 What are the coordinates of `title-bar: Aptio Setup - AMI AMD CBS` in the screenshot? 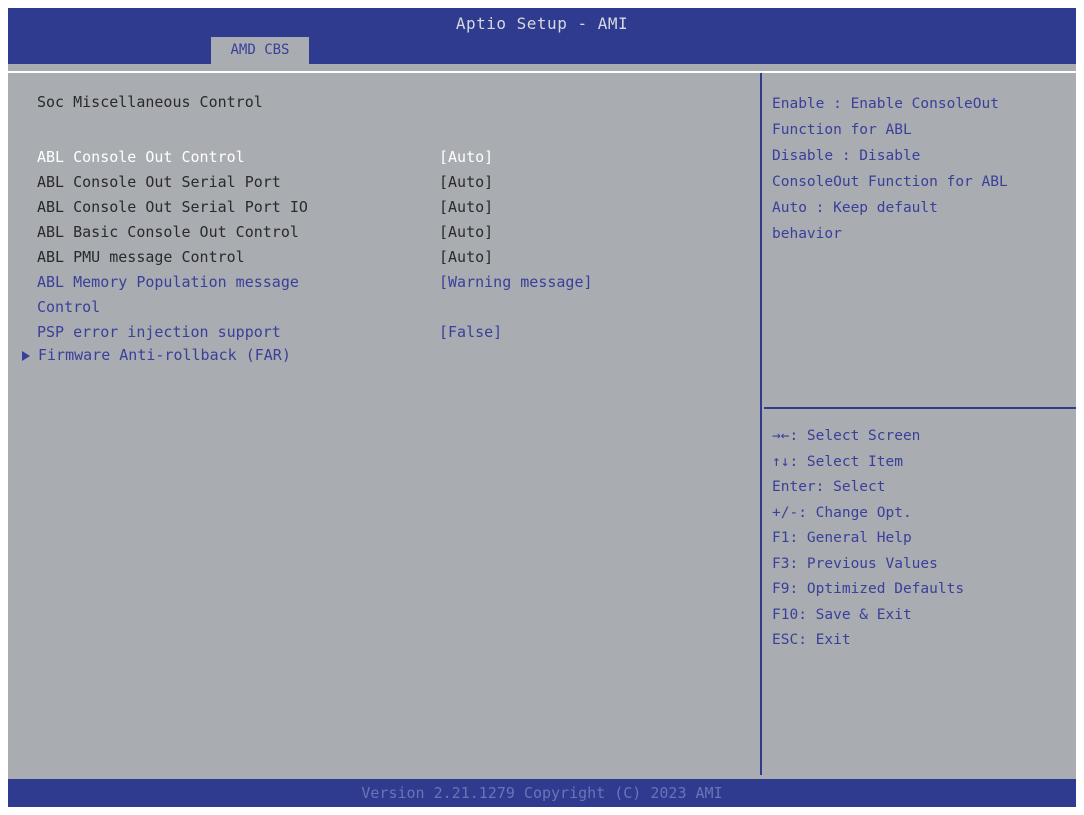 It's located at (542, 36).